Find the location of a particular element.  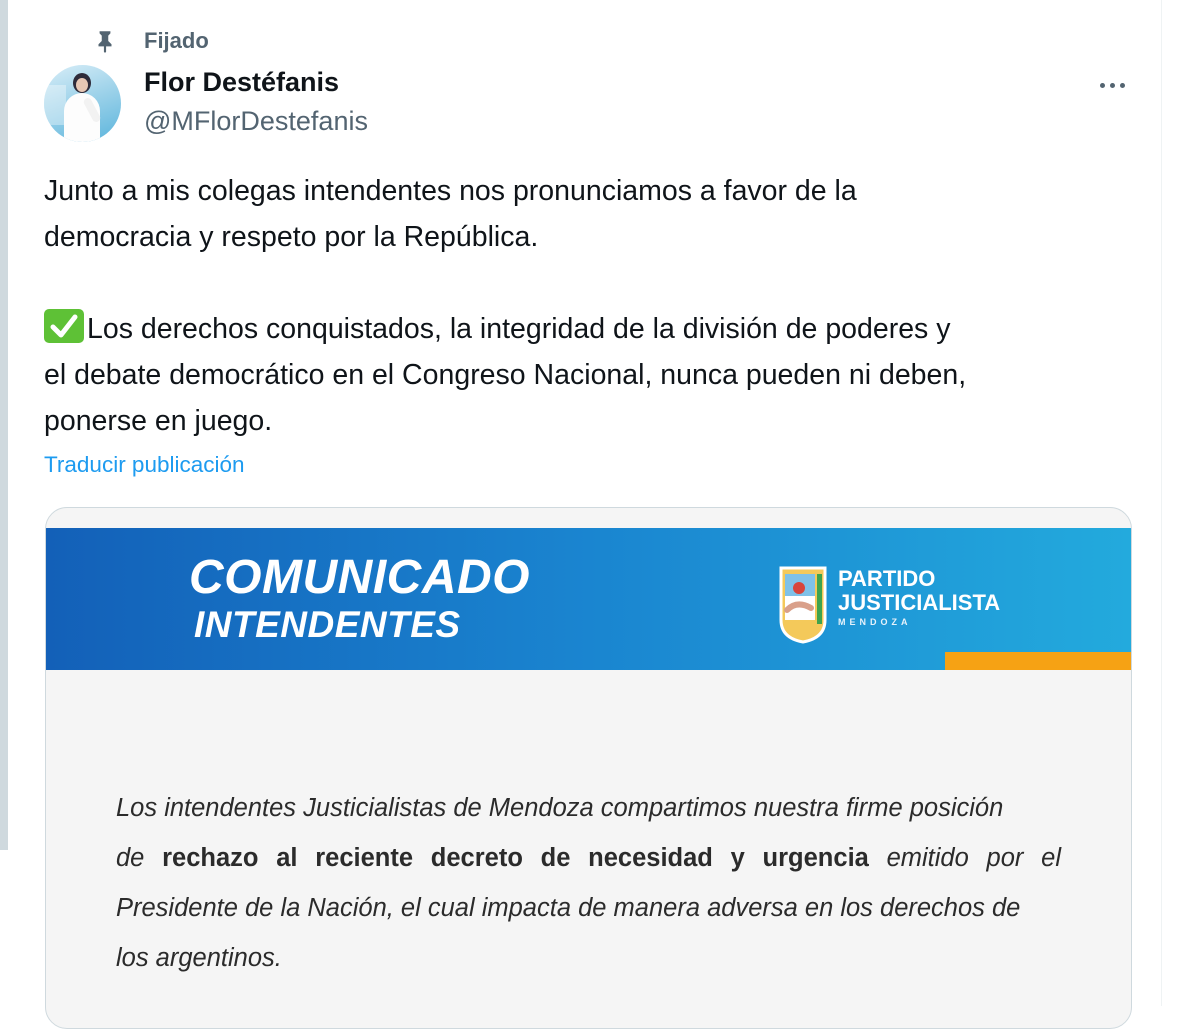

banner-subtitle: INTENDENTES is located at coordinates (327, 624).